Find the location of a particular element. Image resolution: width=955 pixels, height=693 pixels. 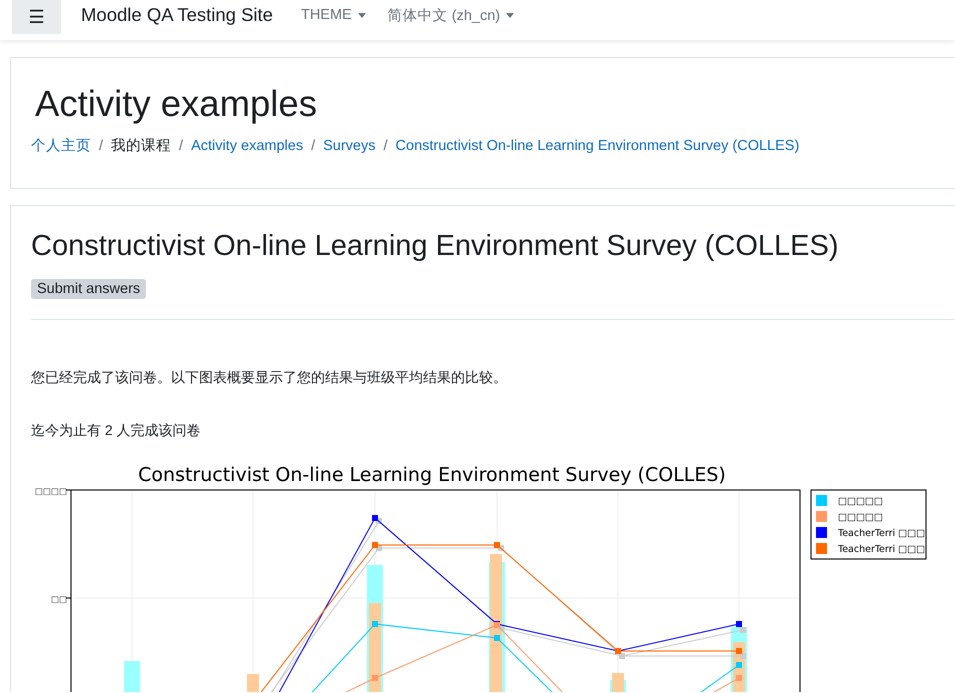

site-name: Moodle QA Testing Site is located at coordinates (177, 15).